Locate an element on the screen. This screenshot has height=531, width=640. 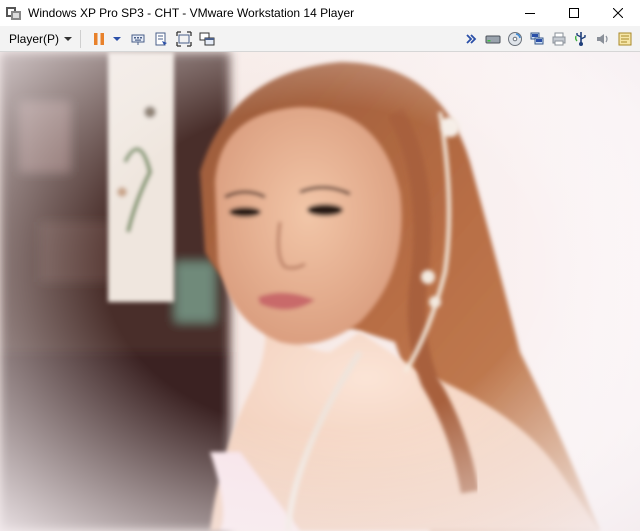
minimize-button is located at coordinates (530, 13).